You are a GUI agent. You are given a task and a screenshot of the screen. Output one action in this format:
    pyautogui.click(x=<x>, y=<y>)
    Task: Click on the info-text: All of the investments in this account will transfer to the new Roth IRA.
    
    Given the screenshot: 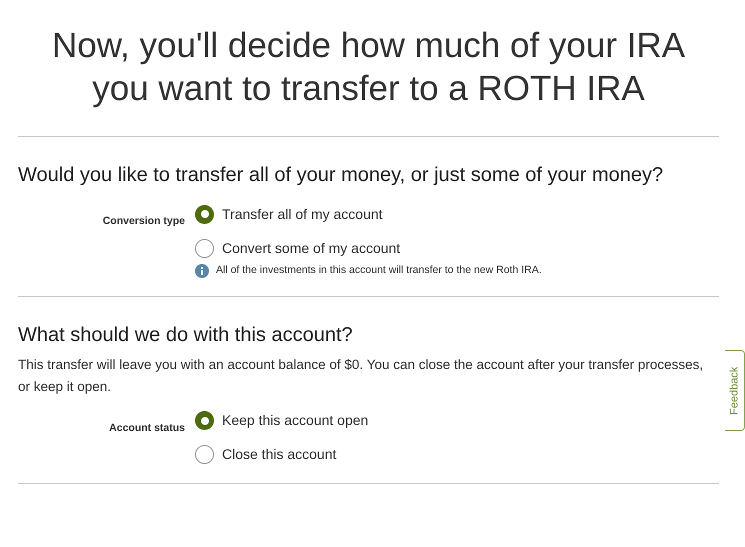 What is the action you would take?
    pyautogui.click(x=379, y=270)
    